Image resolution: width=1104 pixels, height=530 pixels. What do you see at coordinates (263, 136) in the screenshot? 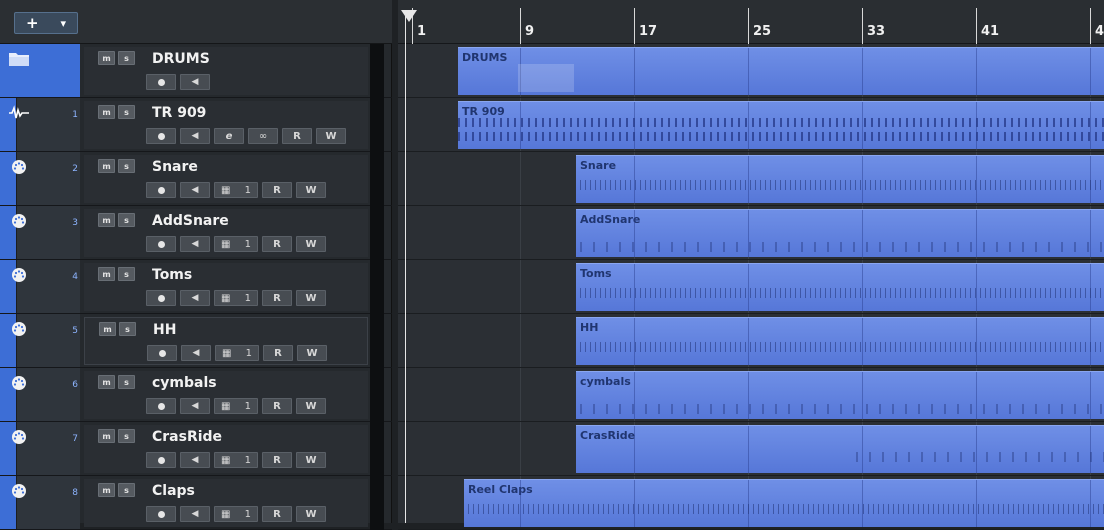
I see `link-button: ∞` at bounding box center [263, 136].